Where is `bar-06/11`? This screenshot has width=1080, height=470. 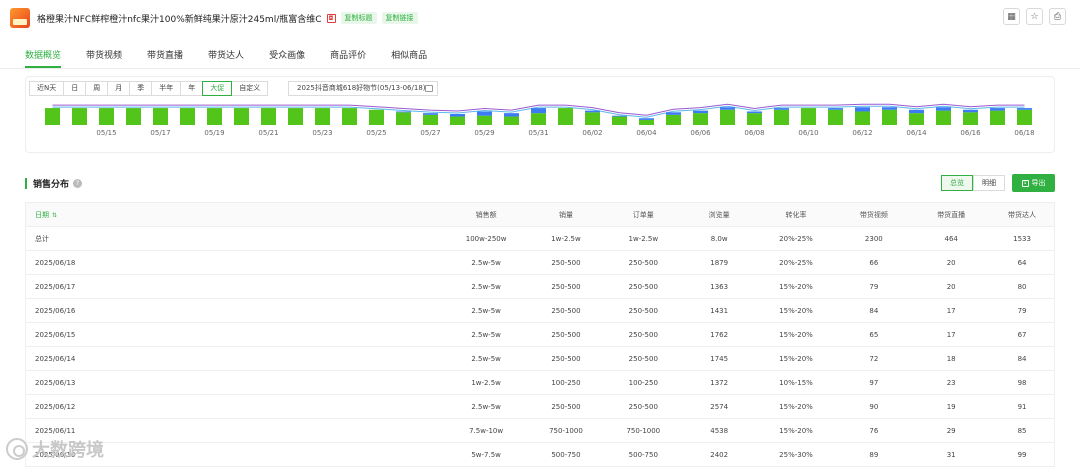 bar-06/11 is located at coordinates (835, 117).